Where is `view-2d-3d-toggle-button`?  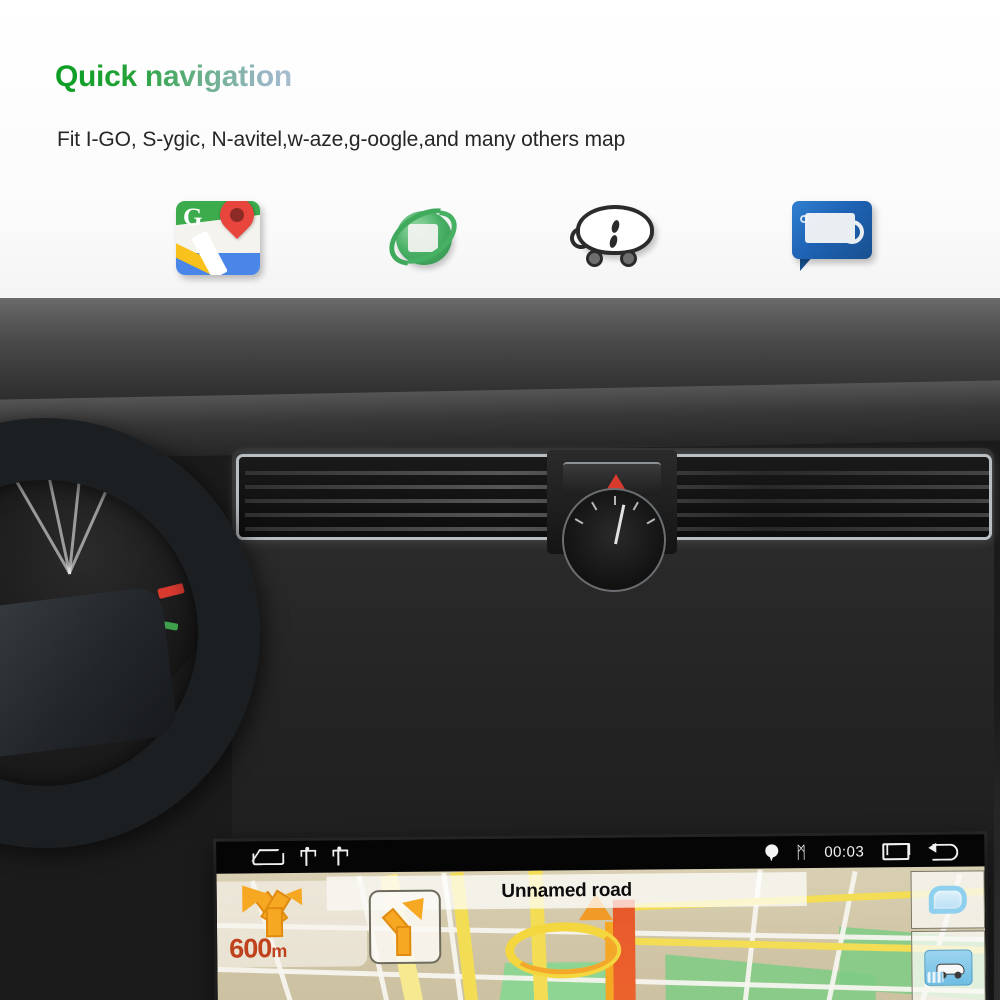
view-2d-3d-toggle-button is located at coordinates (948, 900).